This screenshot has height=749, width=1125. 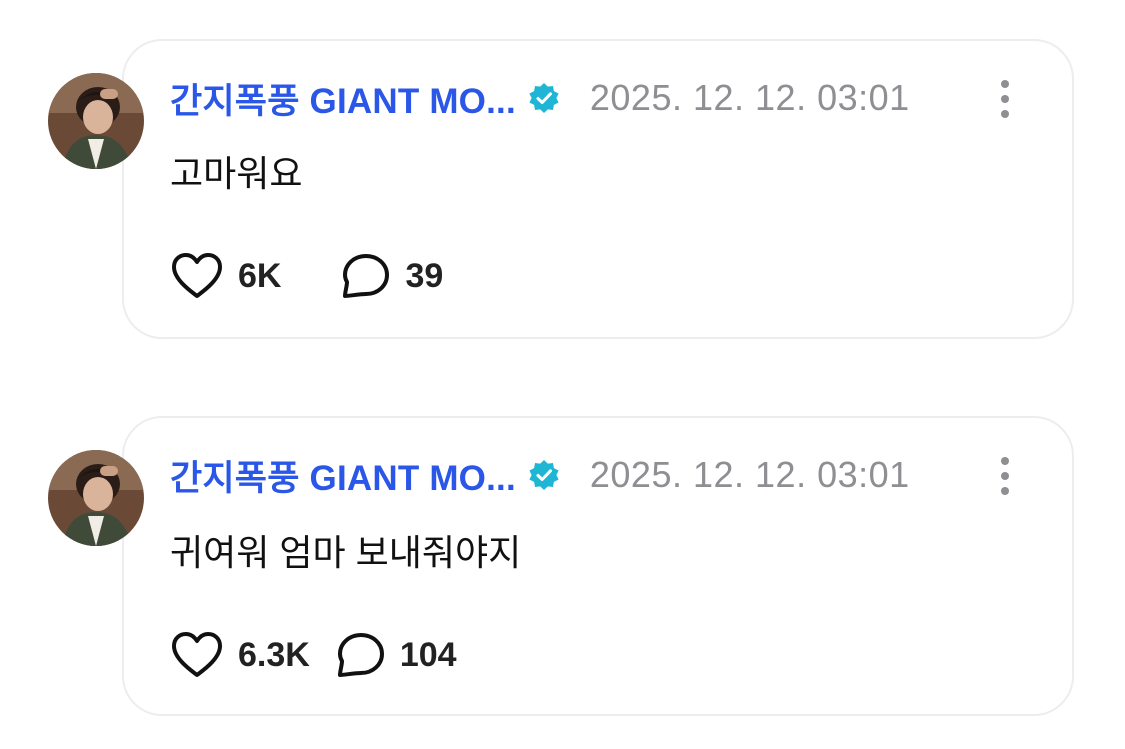 I want to click on reply-count: 104, so click(x=428, y=654).